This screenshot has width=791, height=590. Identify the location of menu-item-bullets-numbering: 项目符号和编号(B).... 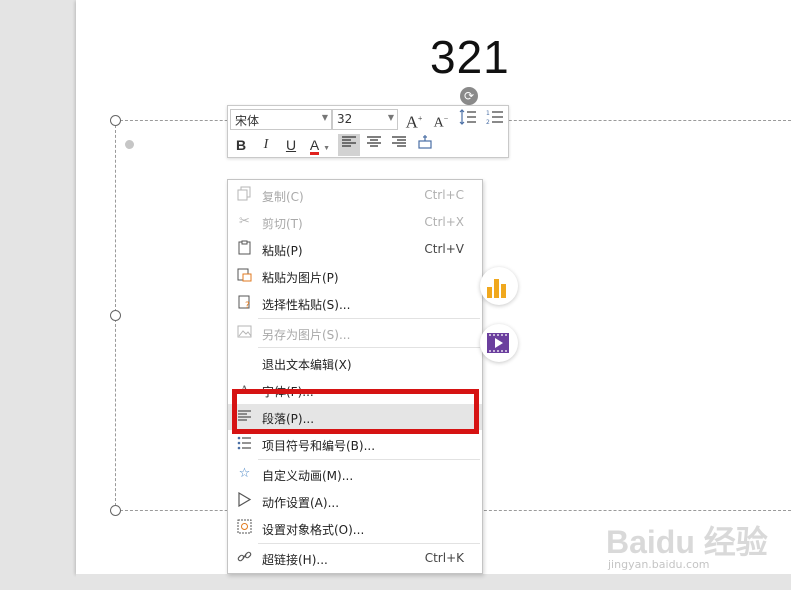
(355, 444).